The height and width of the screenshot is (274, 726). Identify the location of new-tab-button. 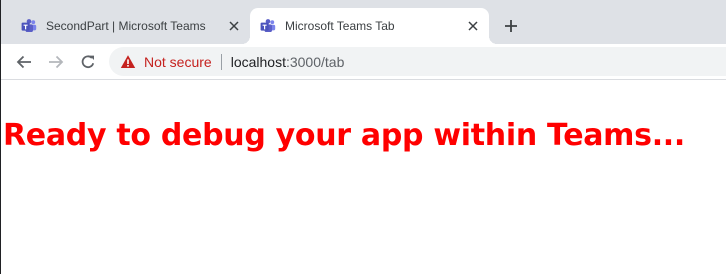
(511, 26).